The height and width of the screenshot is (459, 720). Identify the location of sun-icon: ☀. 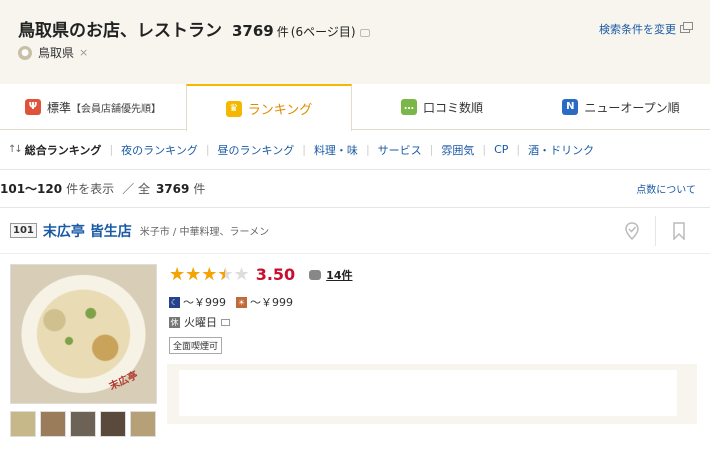
(241, 302).